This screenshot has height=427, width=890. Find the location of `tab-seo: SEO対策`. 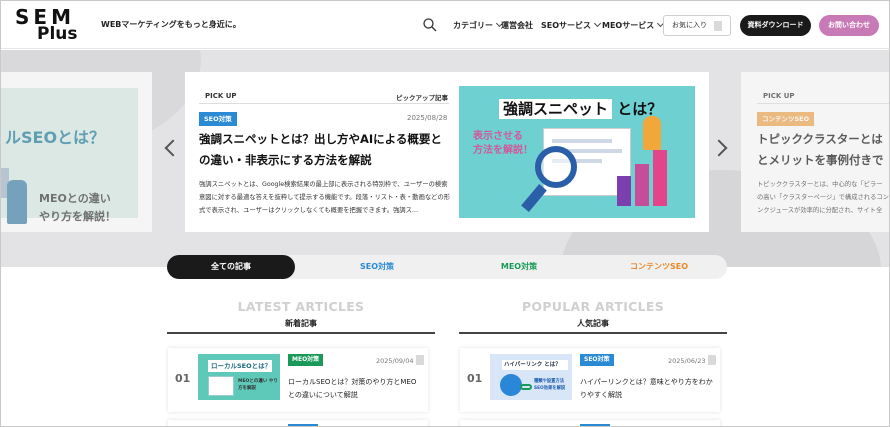

tab-seo: SEO対策 is located at coordinates (377, 267).